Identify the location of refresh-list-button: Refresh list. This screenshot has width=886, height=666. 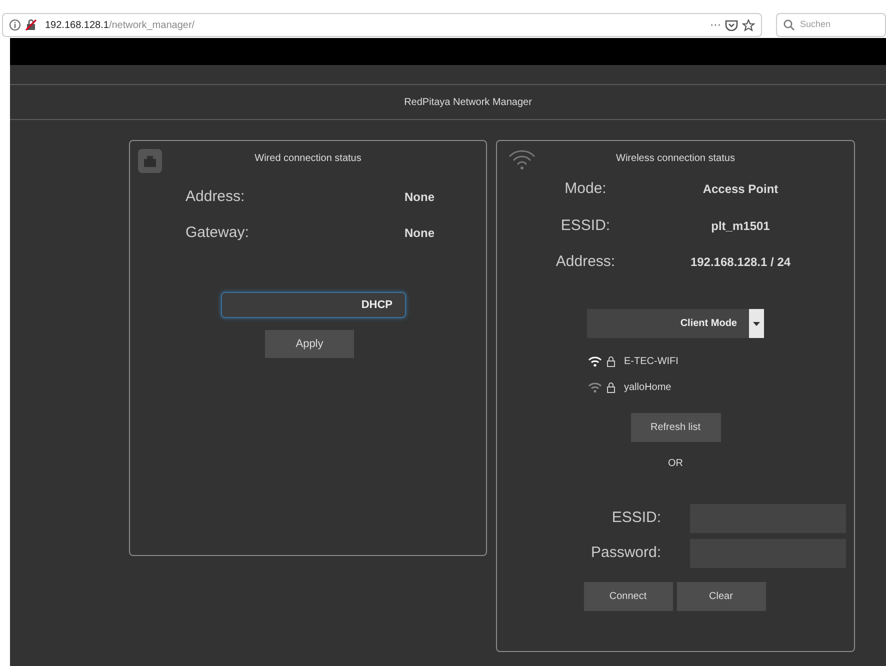
(675, 427).